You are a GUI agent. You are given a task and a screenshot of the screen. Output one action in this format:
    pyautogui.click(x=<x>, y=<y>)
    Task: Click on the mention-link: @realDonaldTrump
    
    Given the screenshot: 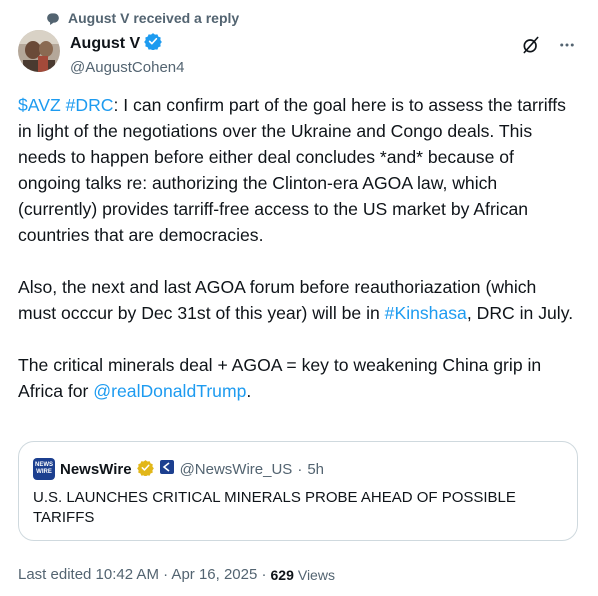 What is the action you would take?
    pyautogui.click(x=169, y=391)
    